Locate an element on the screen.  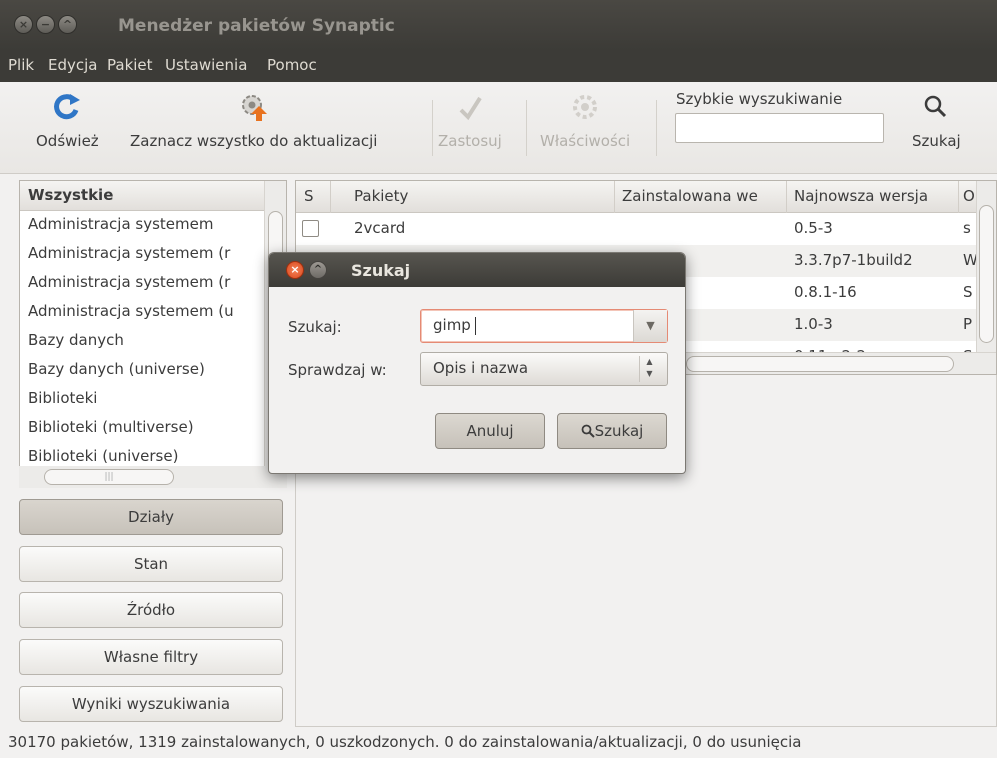
list-item: Bazy danych is located at coordinates (153, 341).